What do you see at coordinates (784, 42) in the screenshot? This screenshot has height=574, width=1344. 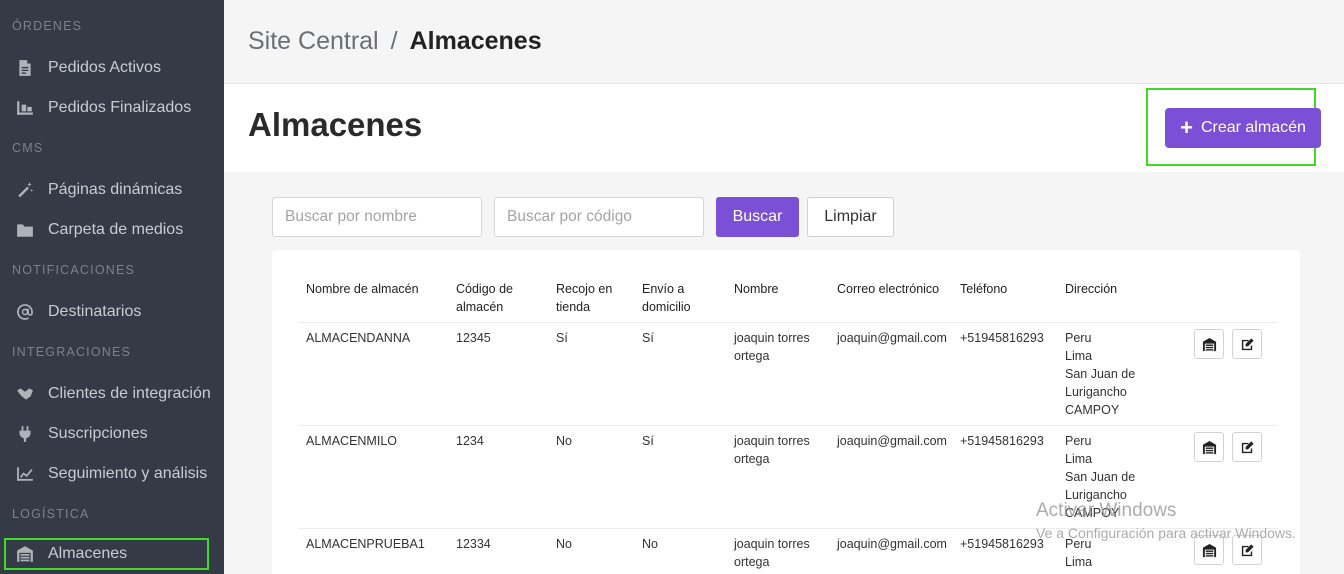 I see `header: Site Central / Almacenes` at bounding box center [784, 42].